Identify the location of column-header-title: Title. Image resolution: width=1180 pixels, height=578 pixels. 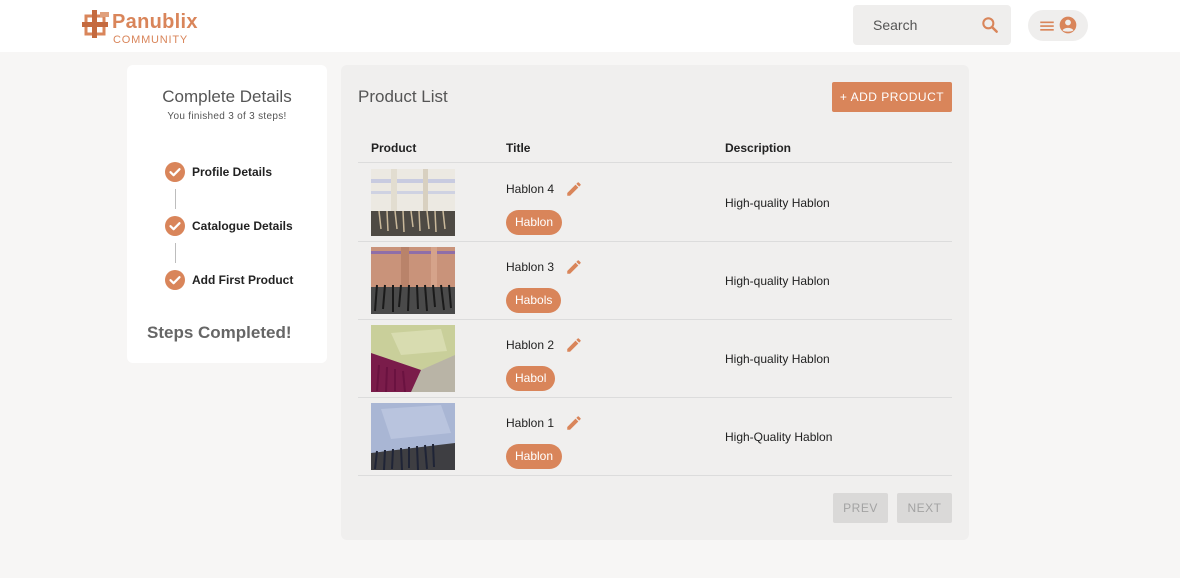
(518, 148).